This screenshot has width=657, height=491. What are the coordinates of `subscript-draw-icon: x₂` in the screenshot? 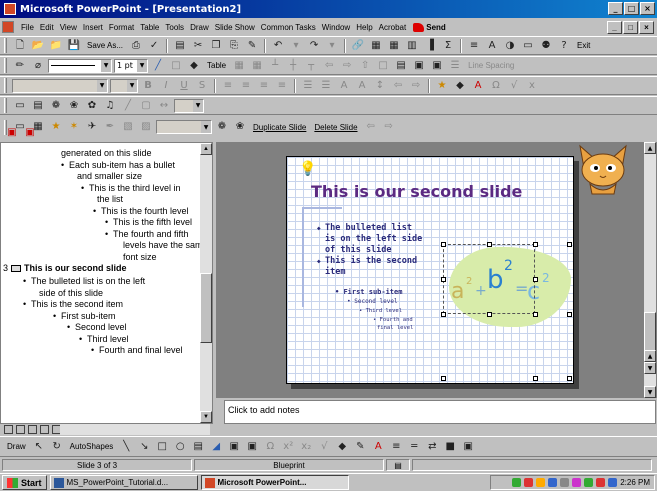 It's located at (306, 447).